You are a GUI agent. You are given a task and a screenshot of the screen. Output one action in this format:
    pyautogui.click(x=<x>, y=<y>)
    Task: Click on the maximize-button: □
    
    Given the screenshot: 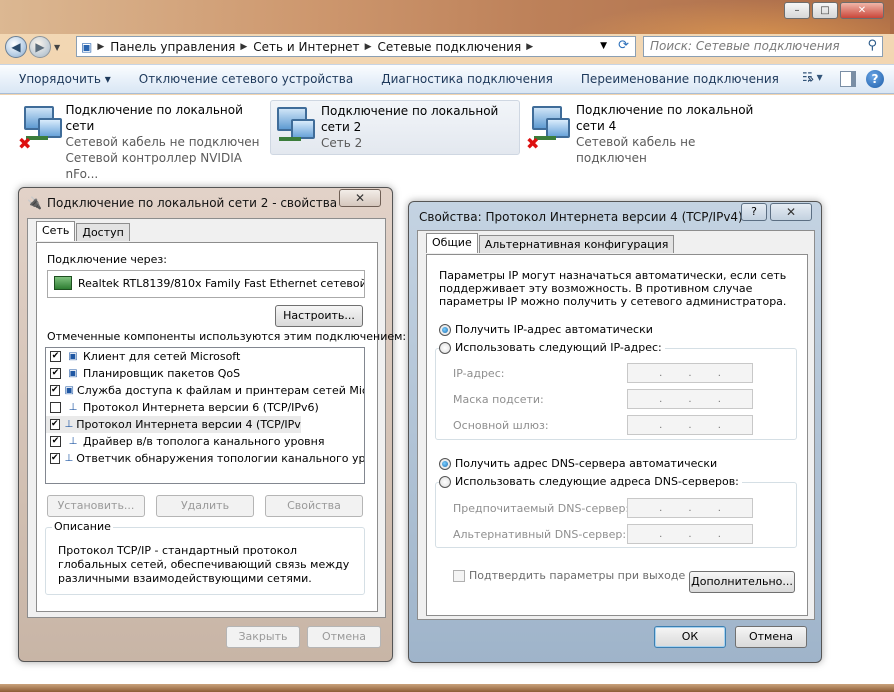 What is the action you would take?
    pyautogui.click(x=825, y=10)
    